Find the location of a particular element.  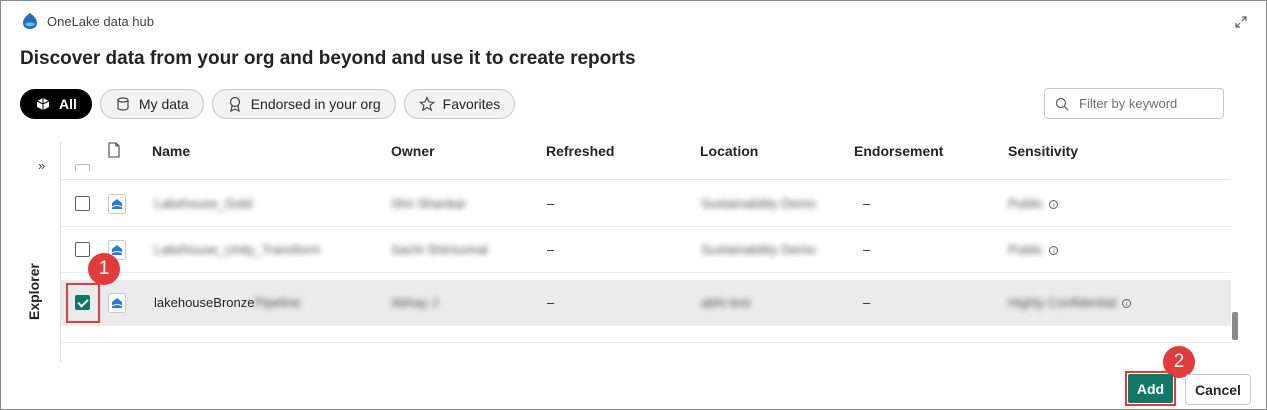

row-sensitivity: Highly Confidential is located at coordinates (1062, 302).